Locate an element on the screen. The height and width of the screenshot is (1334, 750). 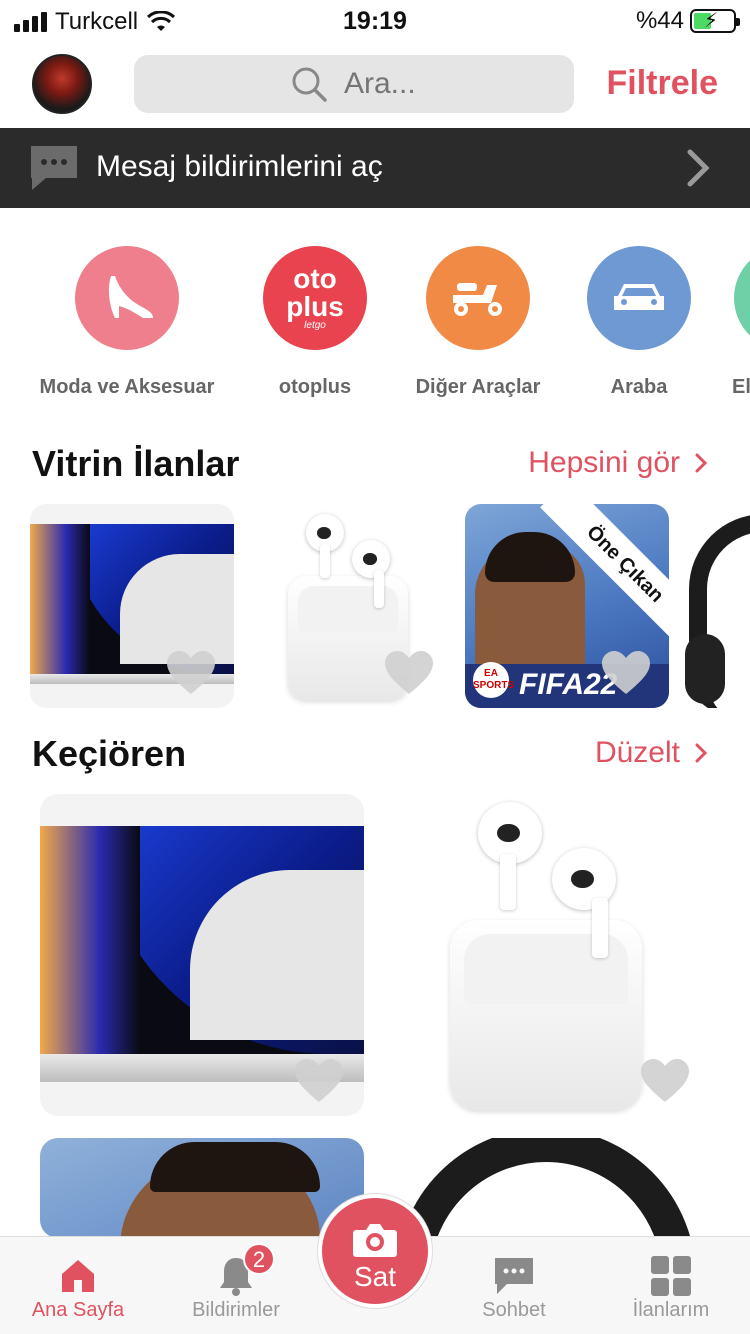
category-otoplus: oto plus letgo otoplus is located at coordinates (315, 322).